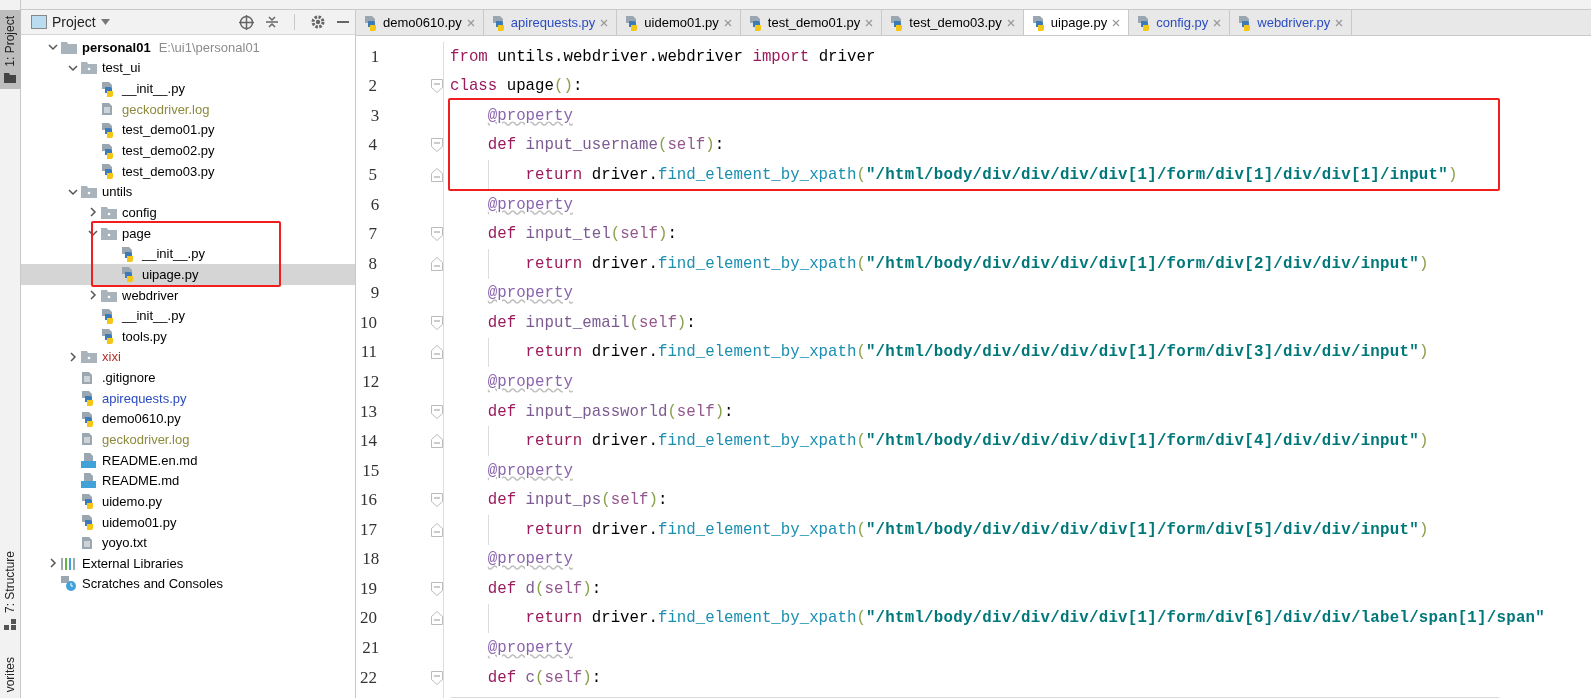 Image resolution: width=1591 pixels, height=698 pixels. I want to click on code-line: def input_ps(self):, so click(577, 500).